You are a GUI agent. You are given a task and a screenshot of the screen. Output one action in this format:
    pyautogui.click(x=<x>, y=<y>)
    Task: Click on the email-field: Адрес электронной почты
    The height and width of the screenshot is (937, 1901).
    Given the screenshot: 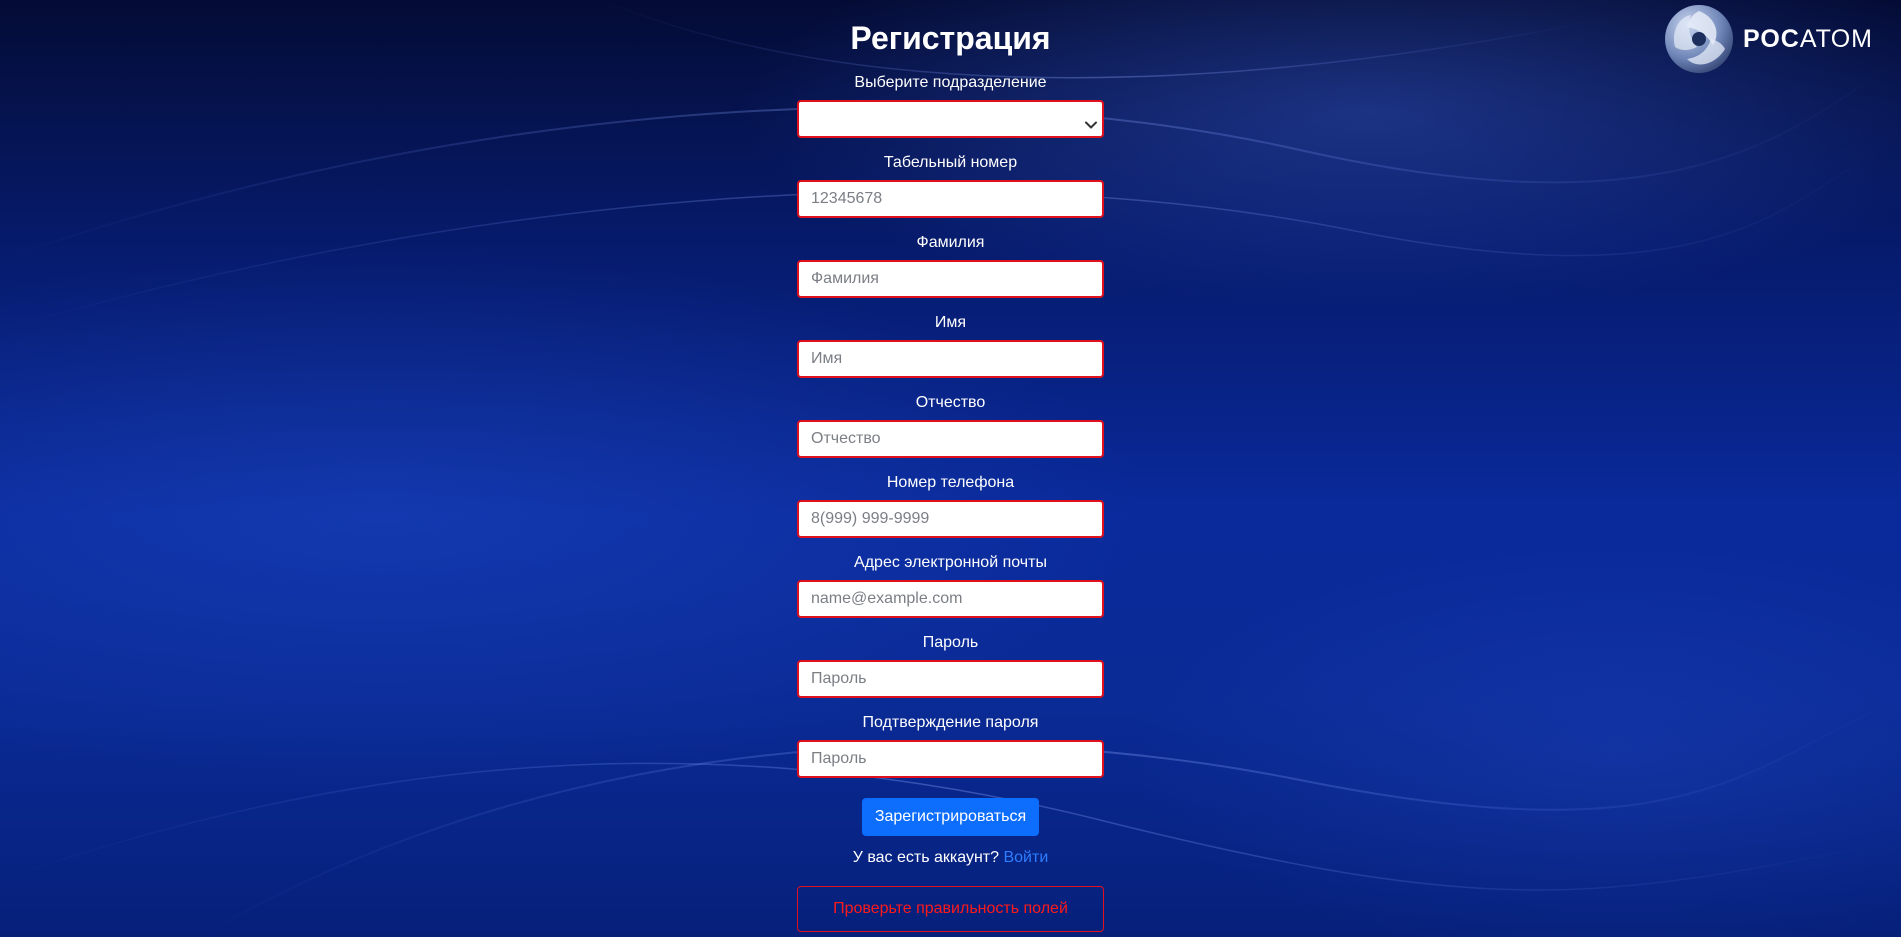 What is the action you would take?
    pyautogui.click(x=950, y=585)
    